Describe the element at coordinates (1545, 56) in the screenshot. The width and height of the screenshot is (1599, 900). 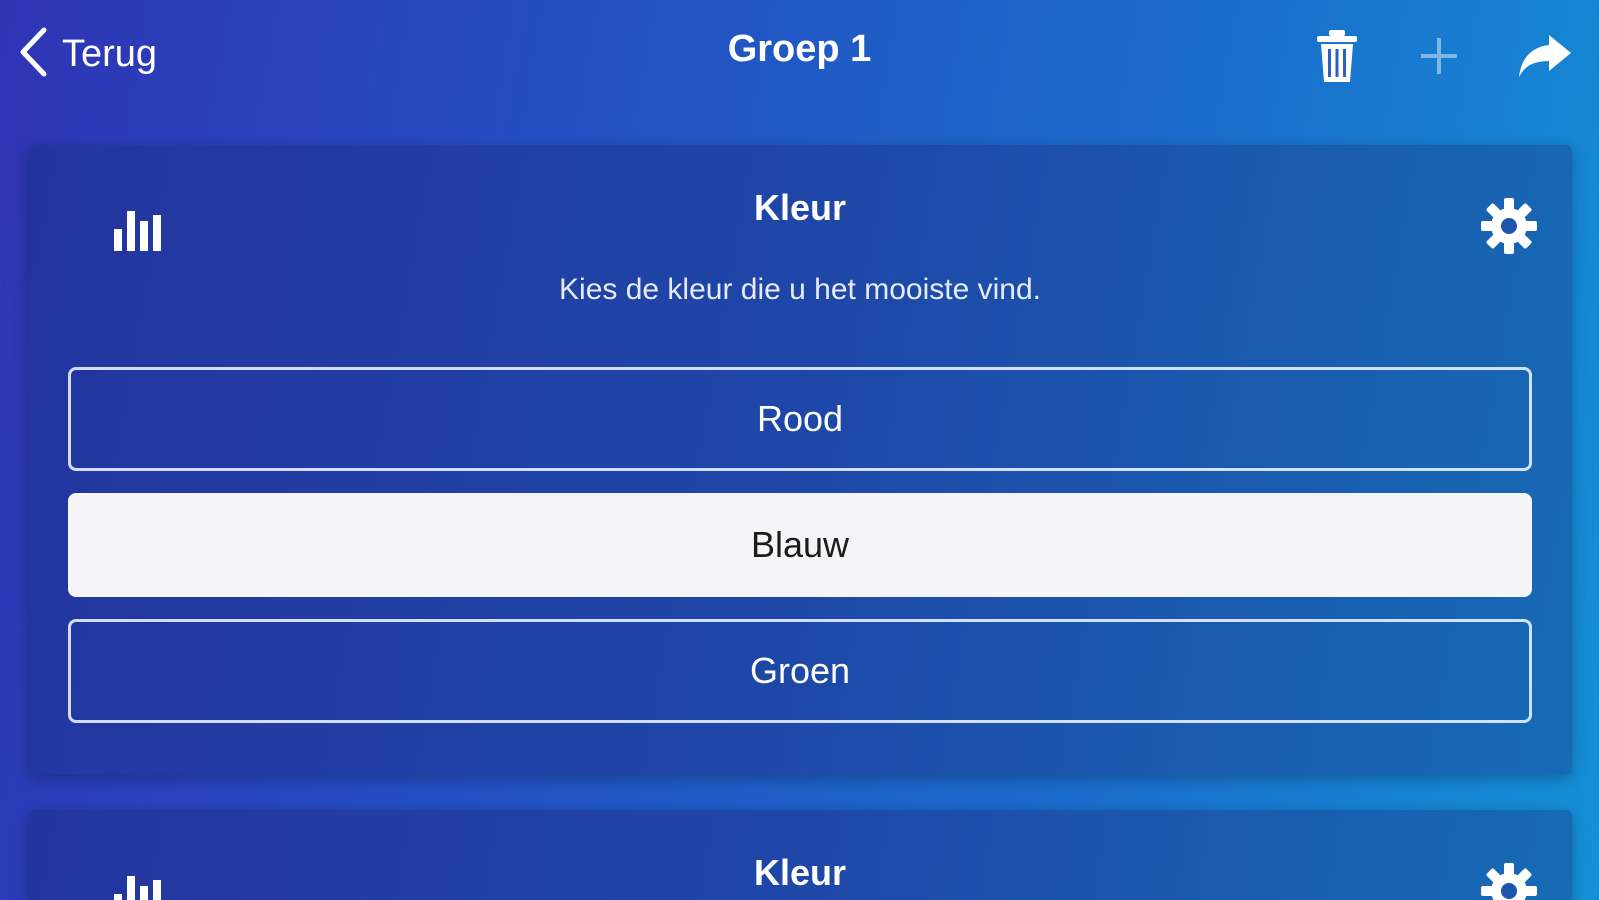
I see `share-icon` at that location.